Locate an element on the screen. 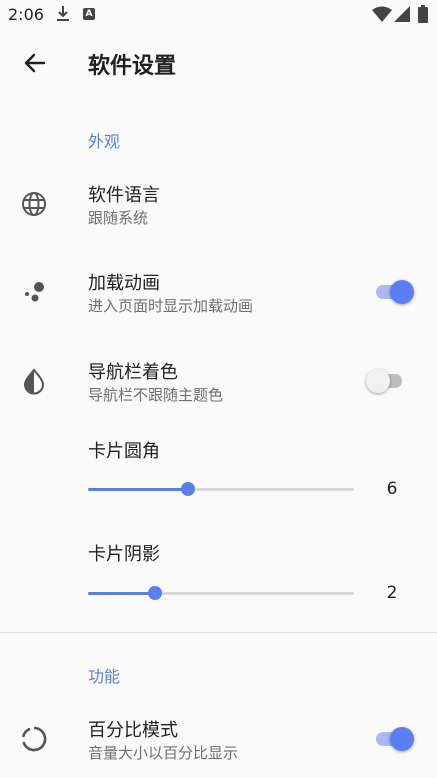 Image resolution: width=437 pixels, height=778 pixels. cell-signal-icon is located at coordinates (402, 14).